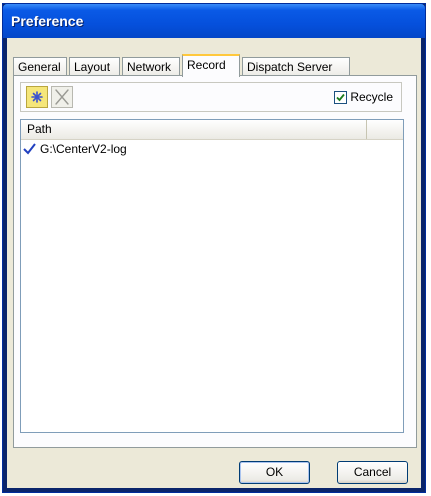  I want to click on tab-network: Network, so click(151, 66).